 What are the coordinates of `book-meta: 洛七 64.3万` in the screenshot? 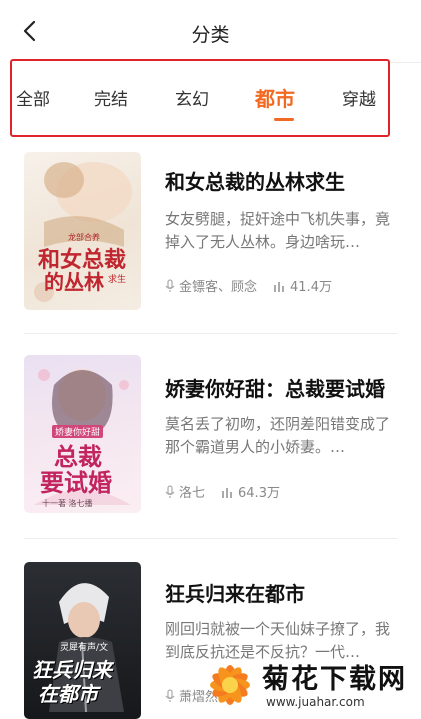 It's located at (222, 491).